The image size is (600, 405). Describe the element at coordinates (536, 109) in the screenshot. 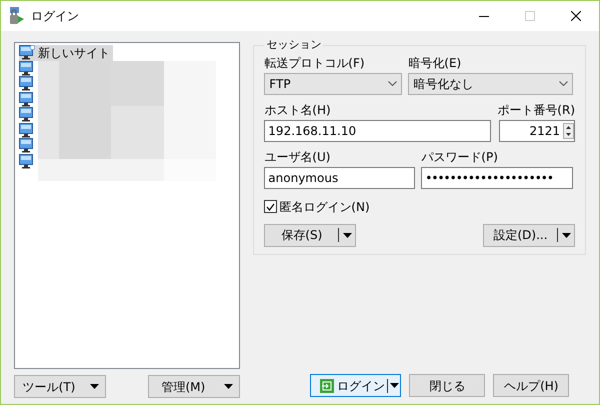

I see `field-label: ポート番号(R)` at that location.